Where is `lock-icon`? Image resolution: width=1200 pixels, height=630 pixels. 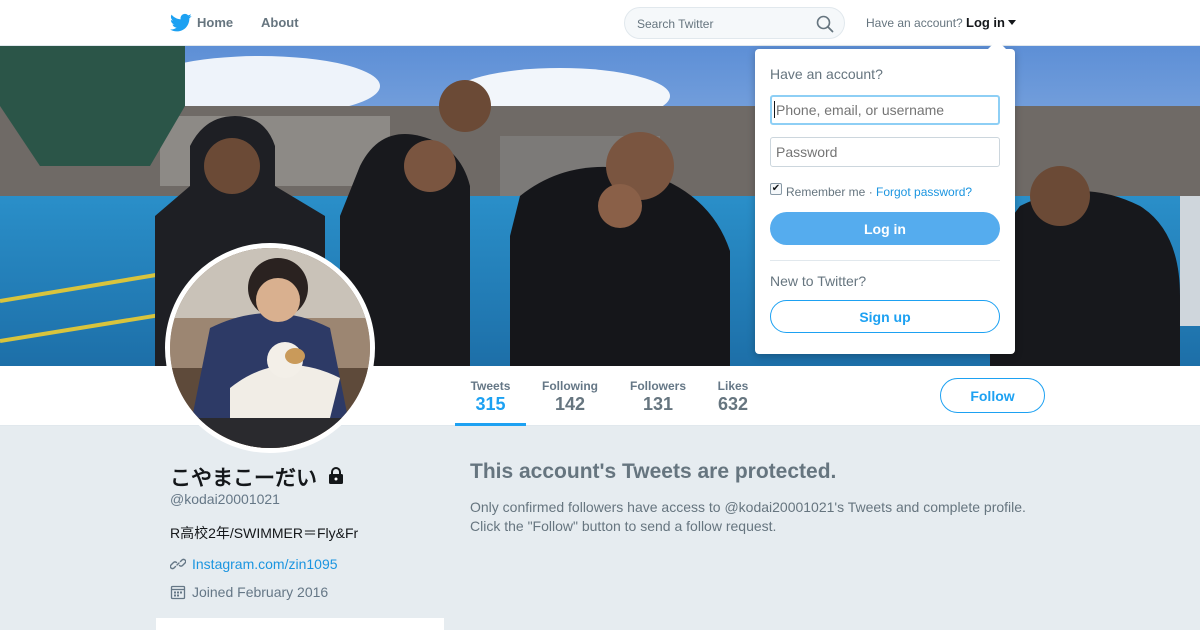 lock-icon is located at coordinates (336, 475).